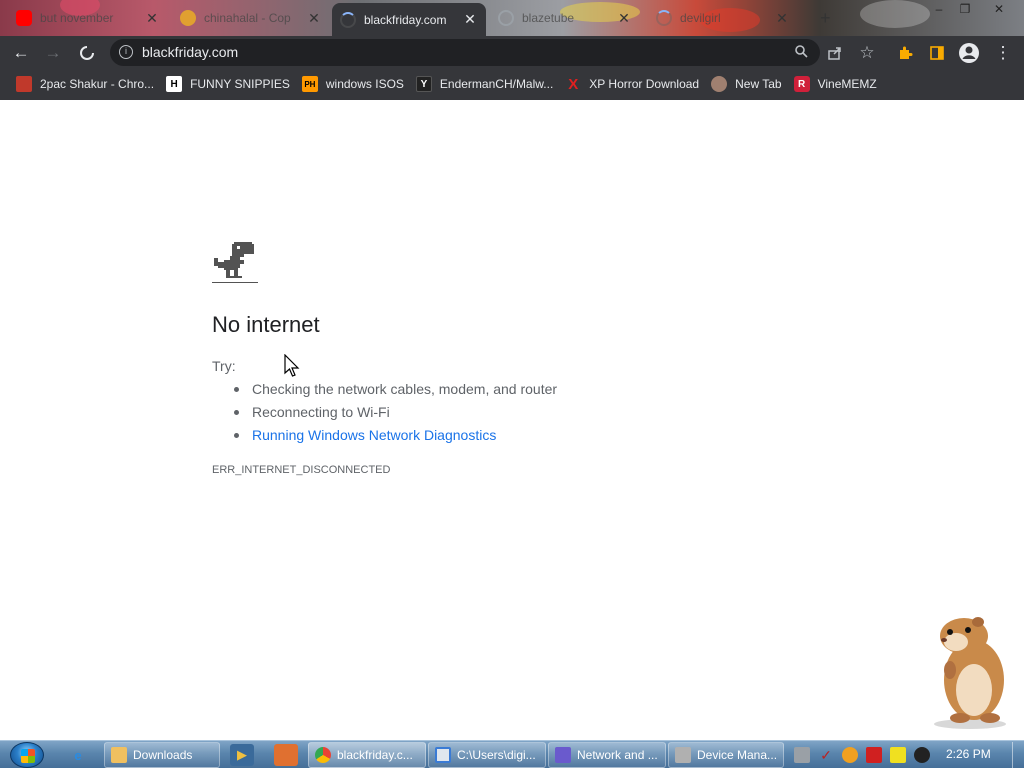 This screenshot has width=1024, height=768. I want to click on close-window-button: ✕, so click(999, 9).